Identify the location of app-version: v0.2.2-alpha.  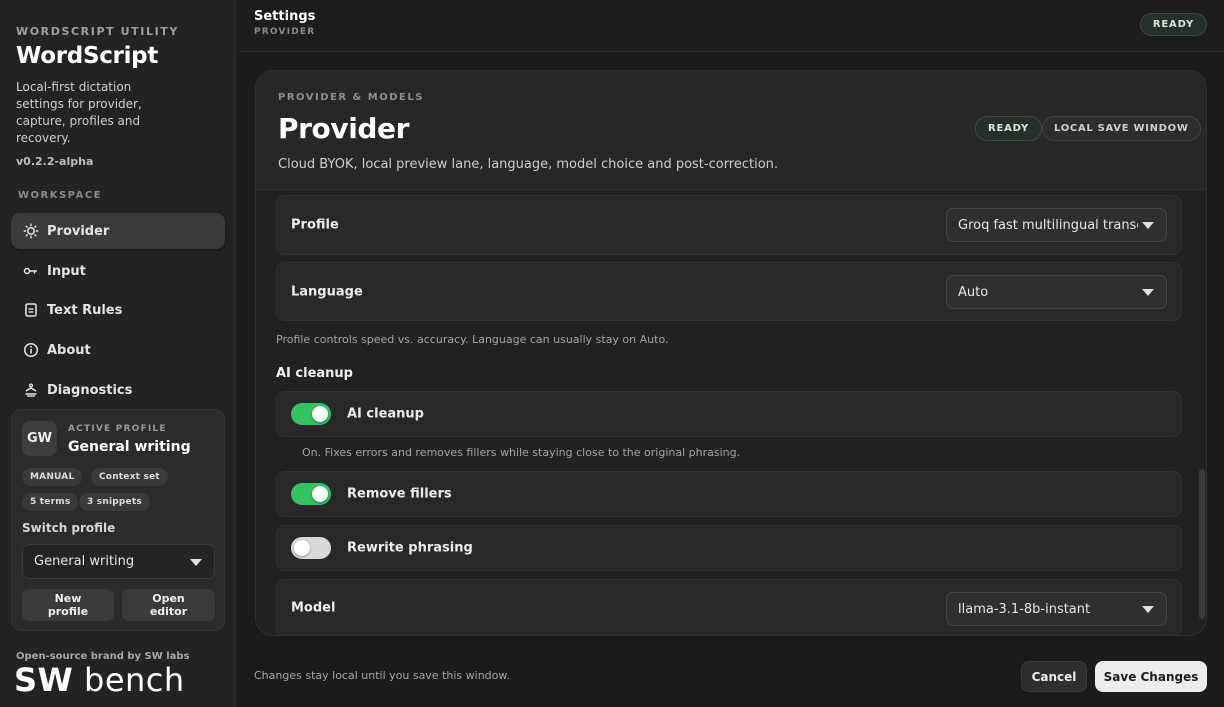
(55, 161).